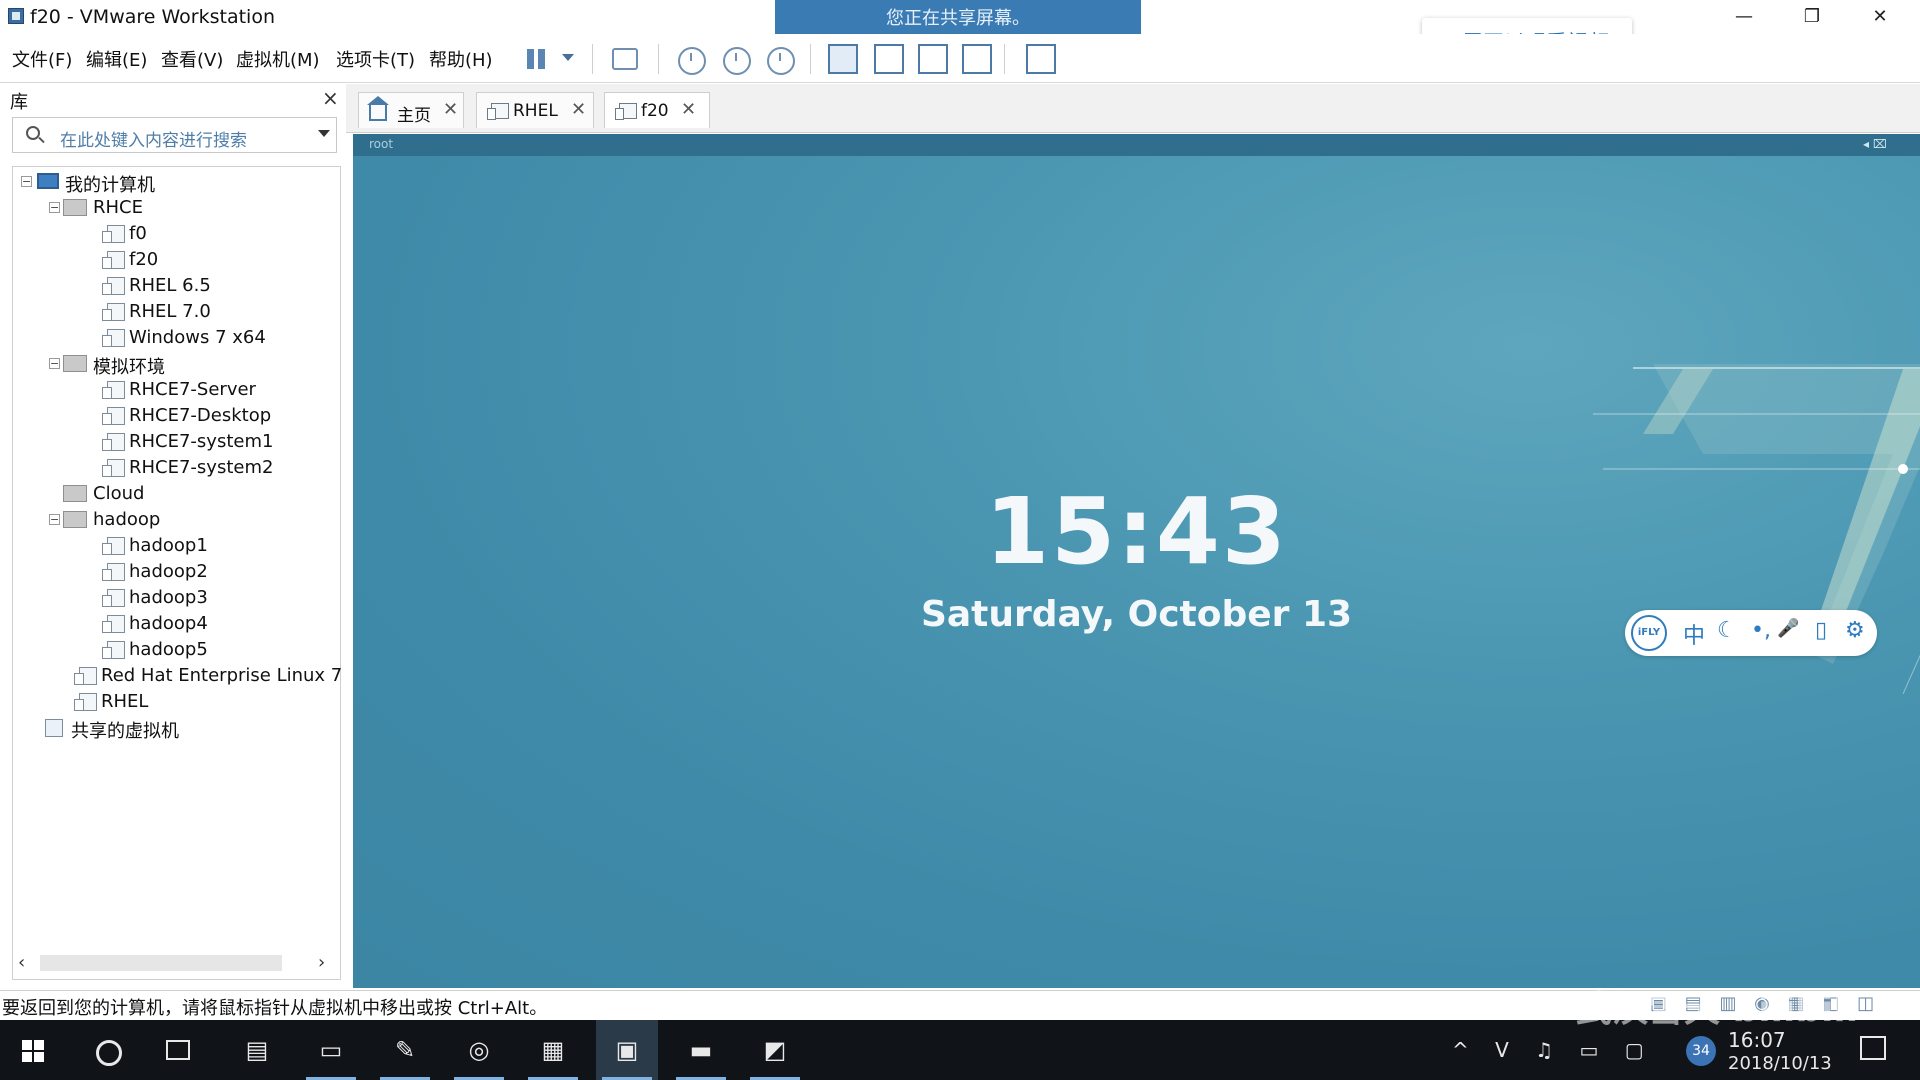  What do you see at coordinates (1553, 1050) in the screenshot?
I see `system-tray-icons: ^ V ♫ ▭ ▢` at bounding box center [1553, 1050].